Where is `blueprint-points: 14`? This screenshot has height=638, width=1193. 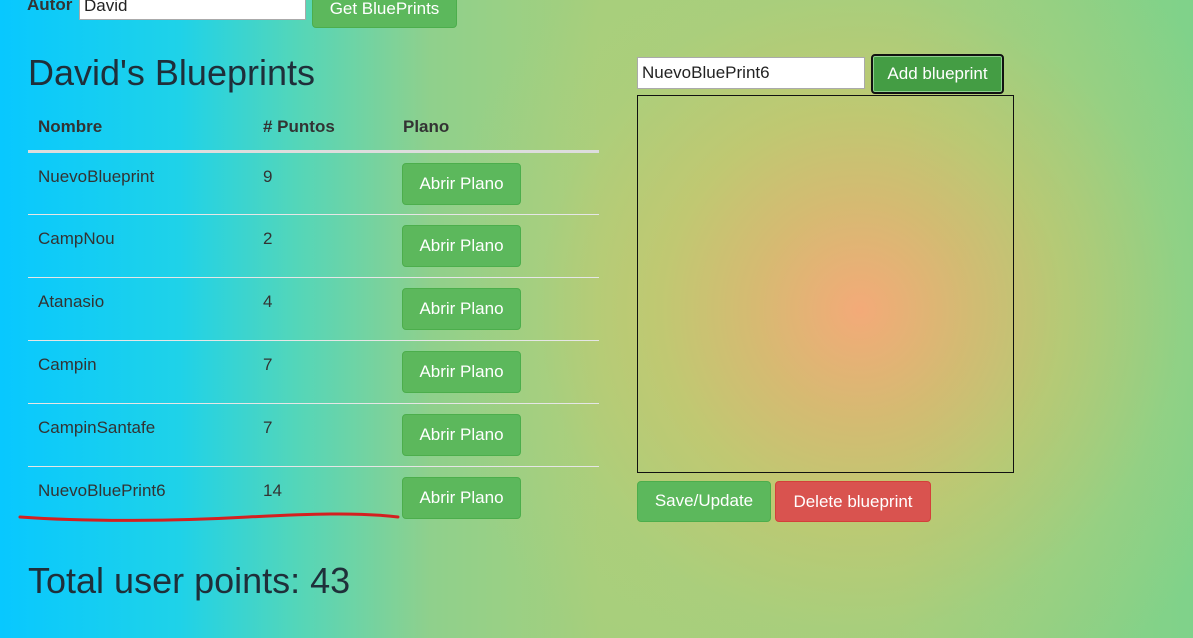
blueprint-points: 14 is located at coordinates (272, 490).